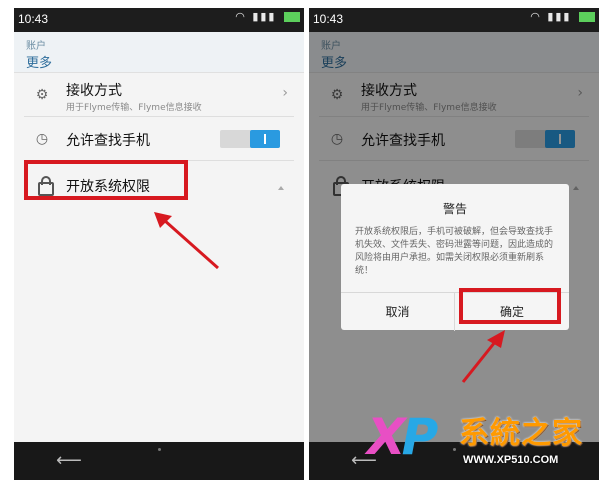  What do you see at coordinates (134, 108) in the screenshot?
I see `setting-subtitle: 用于Flyme传输、Flyme信息接收` at bounding box center [134, 108].